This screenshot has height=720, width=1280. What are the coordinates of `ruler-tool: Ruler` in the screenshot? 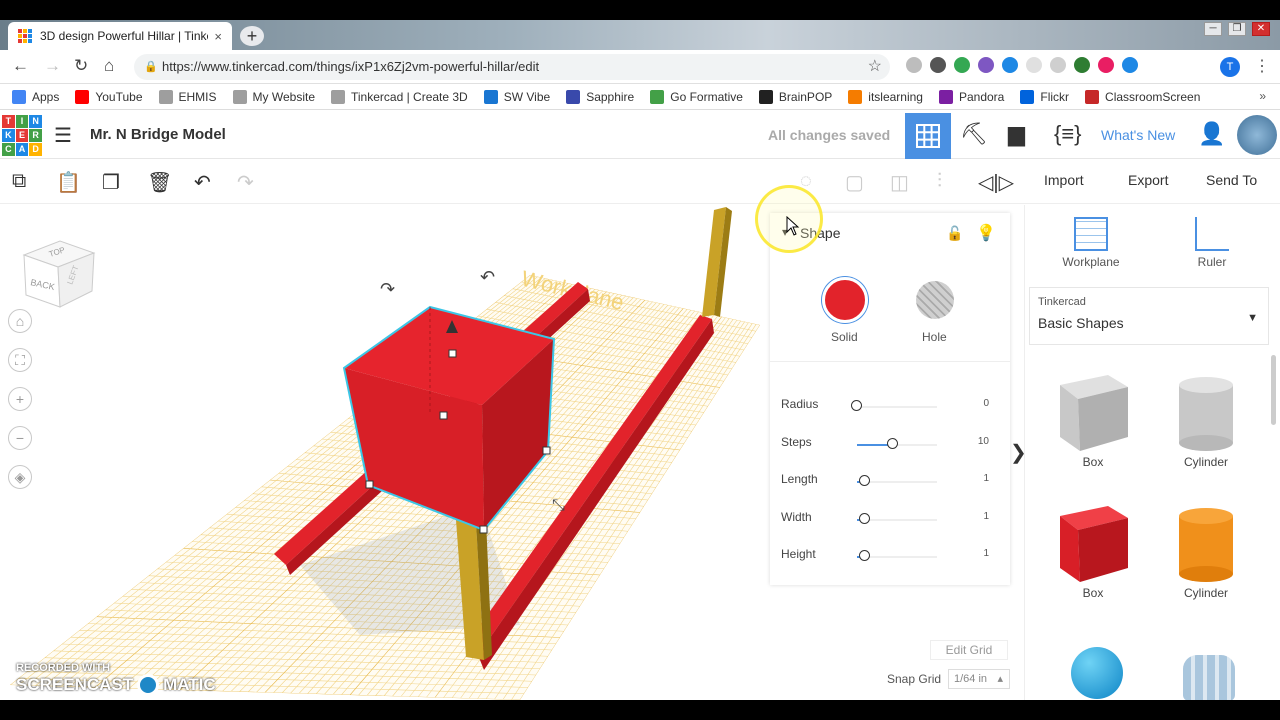 It's located at (1212, 243).